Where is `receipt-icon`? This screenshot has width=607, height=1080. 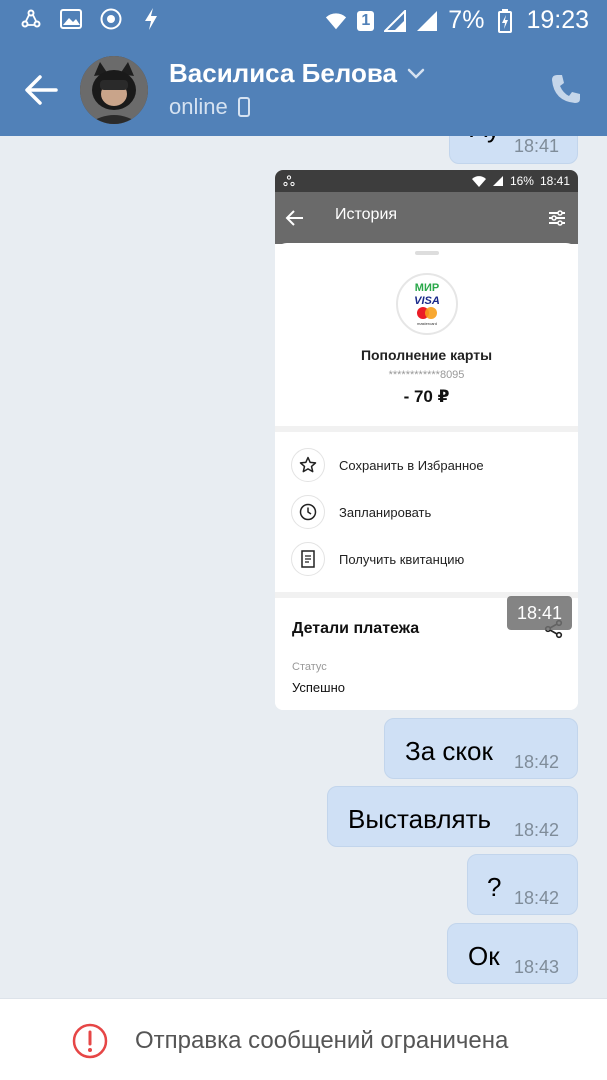
receipt-icon is located at coordinates (308, 559).